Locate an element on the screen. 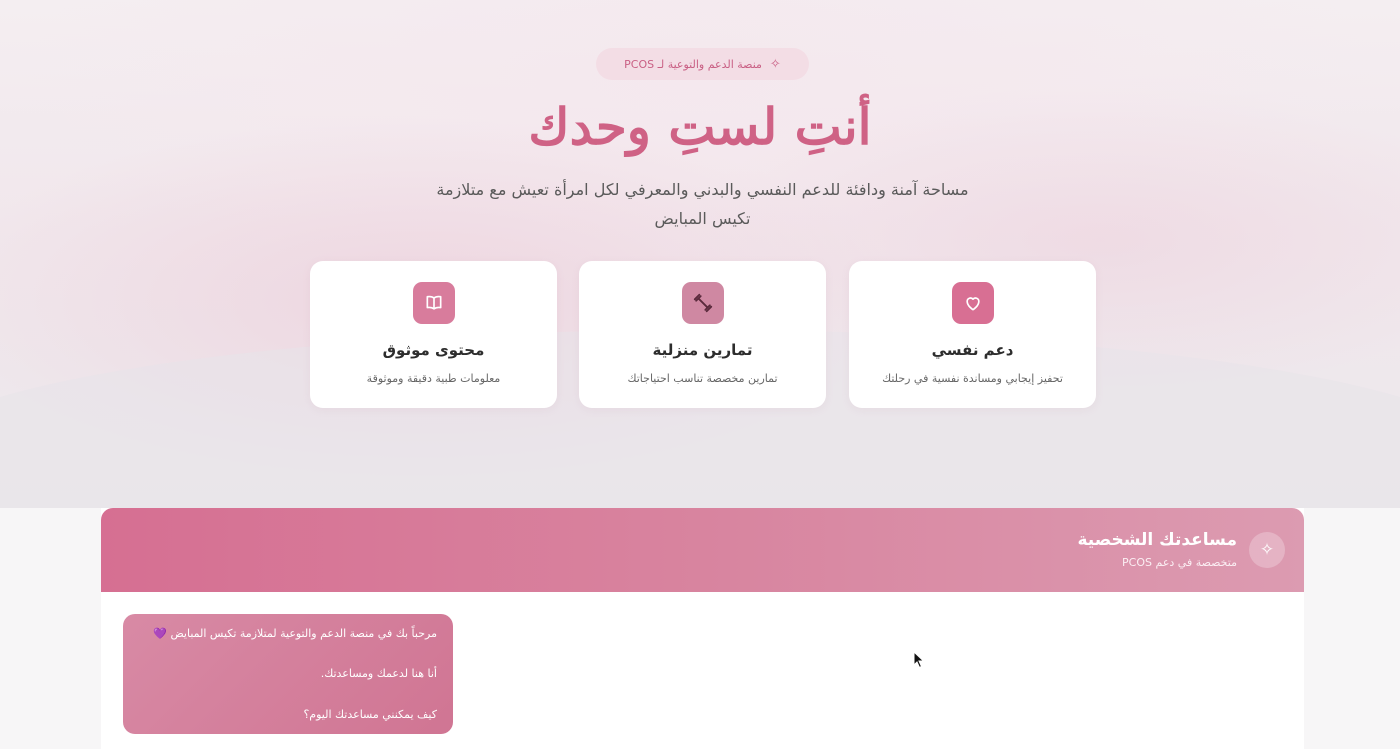  feature-title: دعم نفسي is located at coordinates (972, 350).